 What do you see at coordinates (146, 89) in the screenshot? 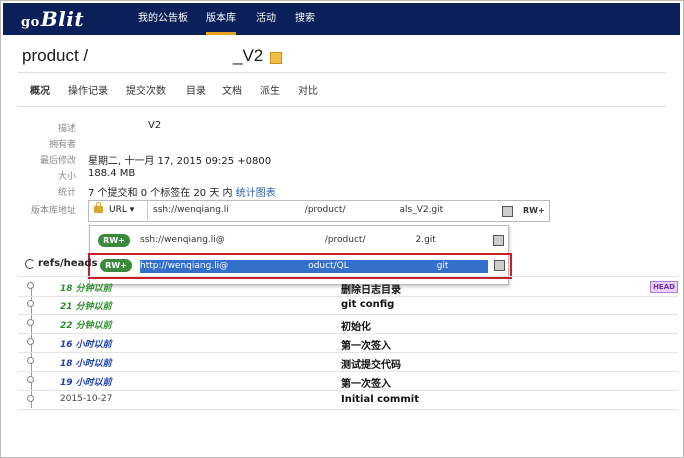
I see `tab-commits: 提交次数` at bounding box center [146, 89].